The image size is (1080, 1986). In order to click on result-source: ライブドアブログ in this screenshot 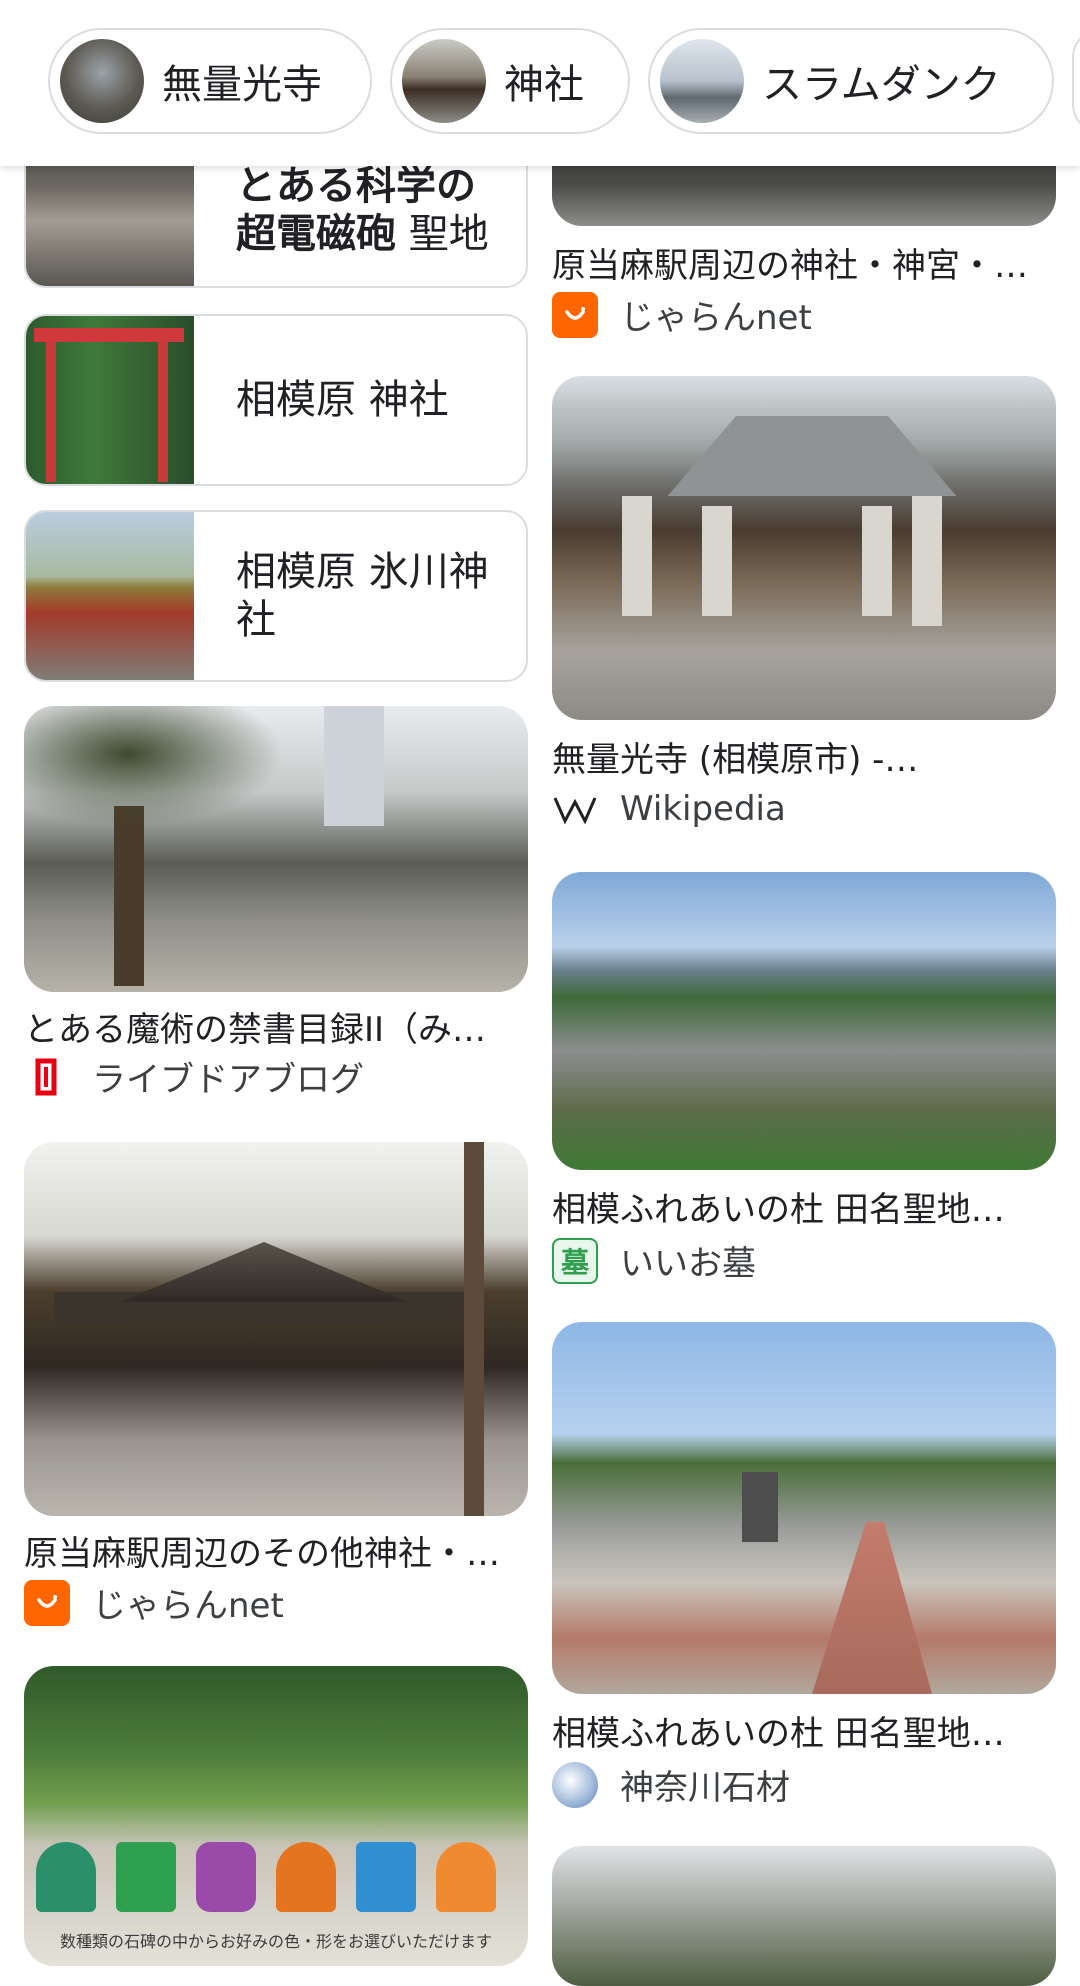, I will do `click(194, 1076)`.